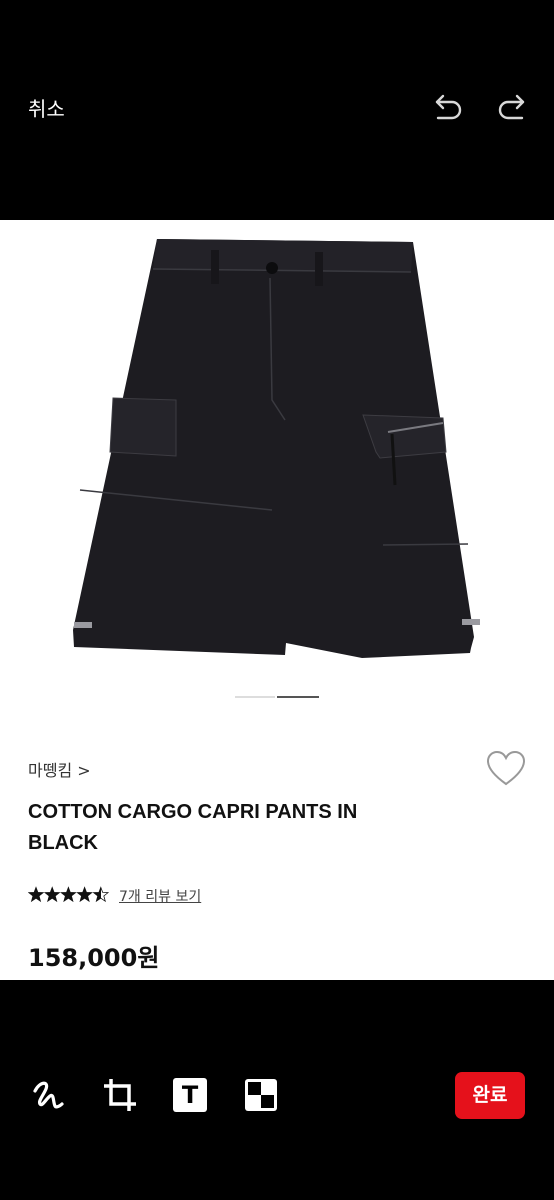 This screenshot has height=1200, width=554. I want to click on mosaic-icon, so click(261, 1095).